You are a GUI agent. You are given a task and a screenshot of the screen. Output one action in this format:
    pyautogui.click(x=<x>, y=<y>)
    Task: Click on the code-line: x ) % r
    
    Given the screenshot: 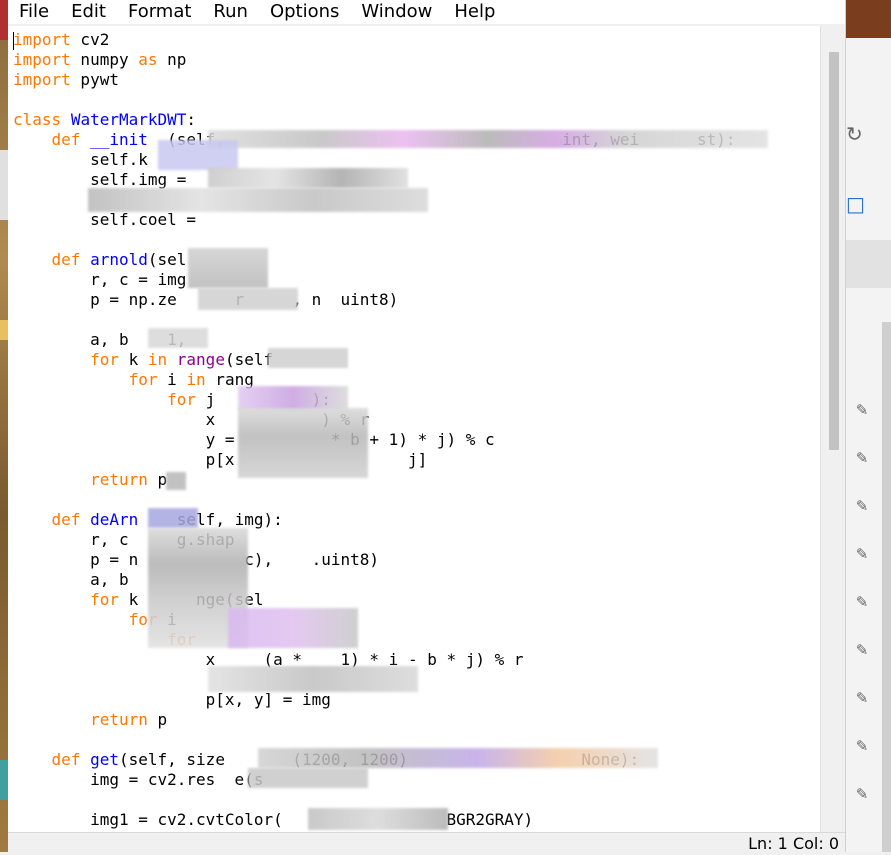 What is the action you would take?
    pyautogui.click(x=374, y=420)
    